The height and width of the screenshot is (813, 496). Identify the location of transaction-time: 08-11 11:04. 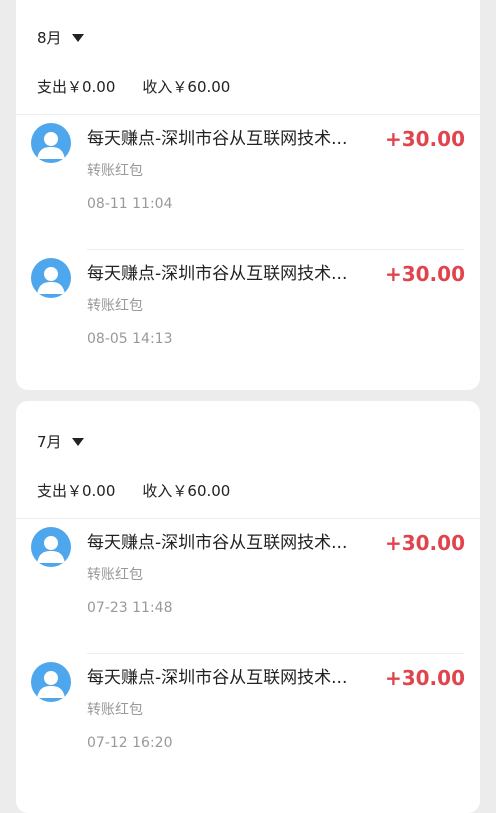
(130, 204).